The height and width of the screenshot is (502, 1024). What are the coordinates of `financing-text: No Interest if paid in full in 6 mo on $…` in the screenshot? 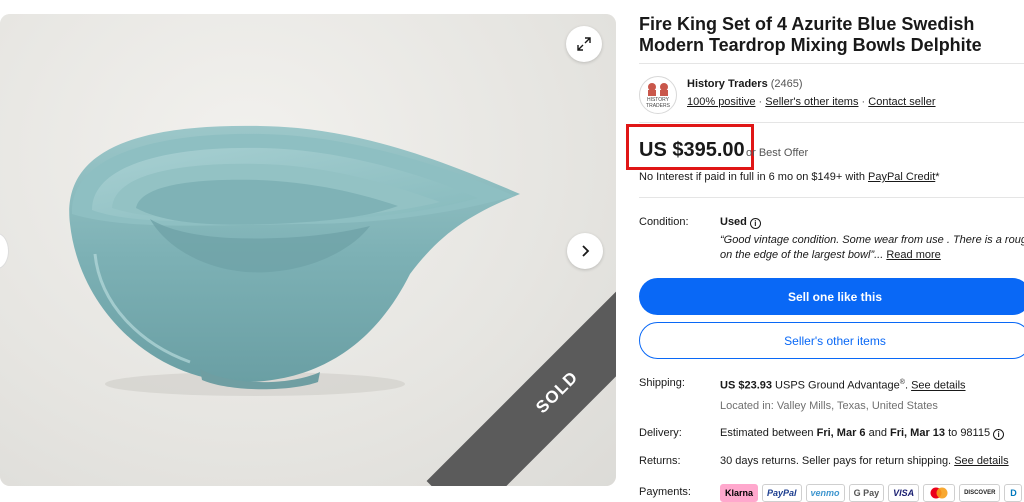 It's located at (753, 177).